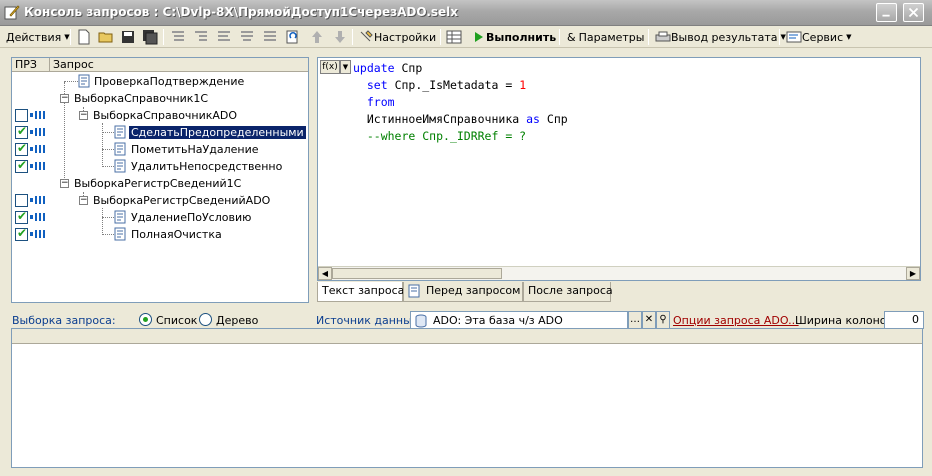 Image resolution: width=932 pixels, height=476 pixels. Describe the element at coordinates (377, 85) in the screenshot. I see `code-token: set` at that location.